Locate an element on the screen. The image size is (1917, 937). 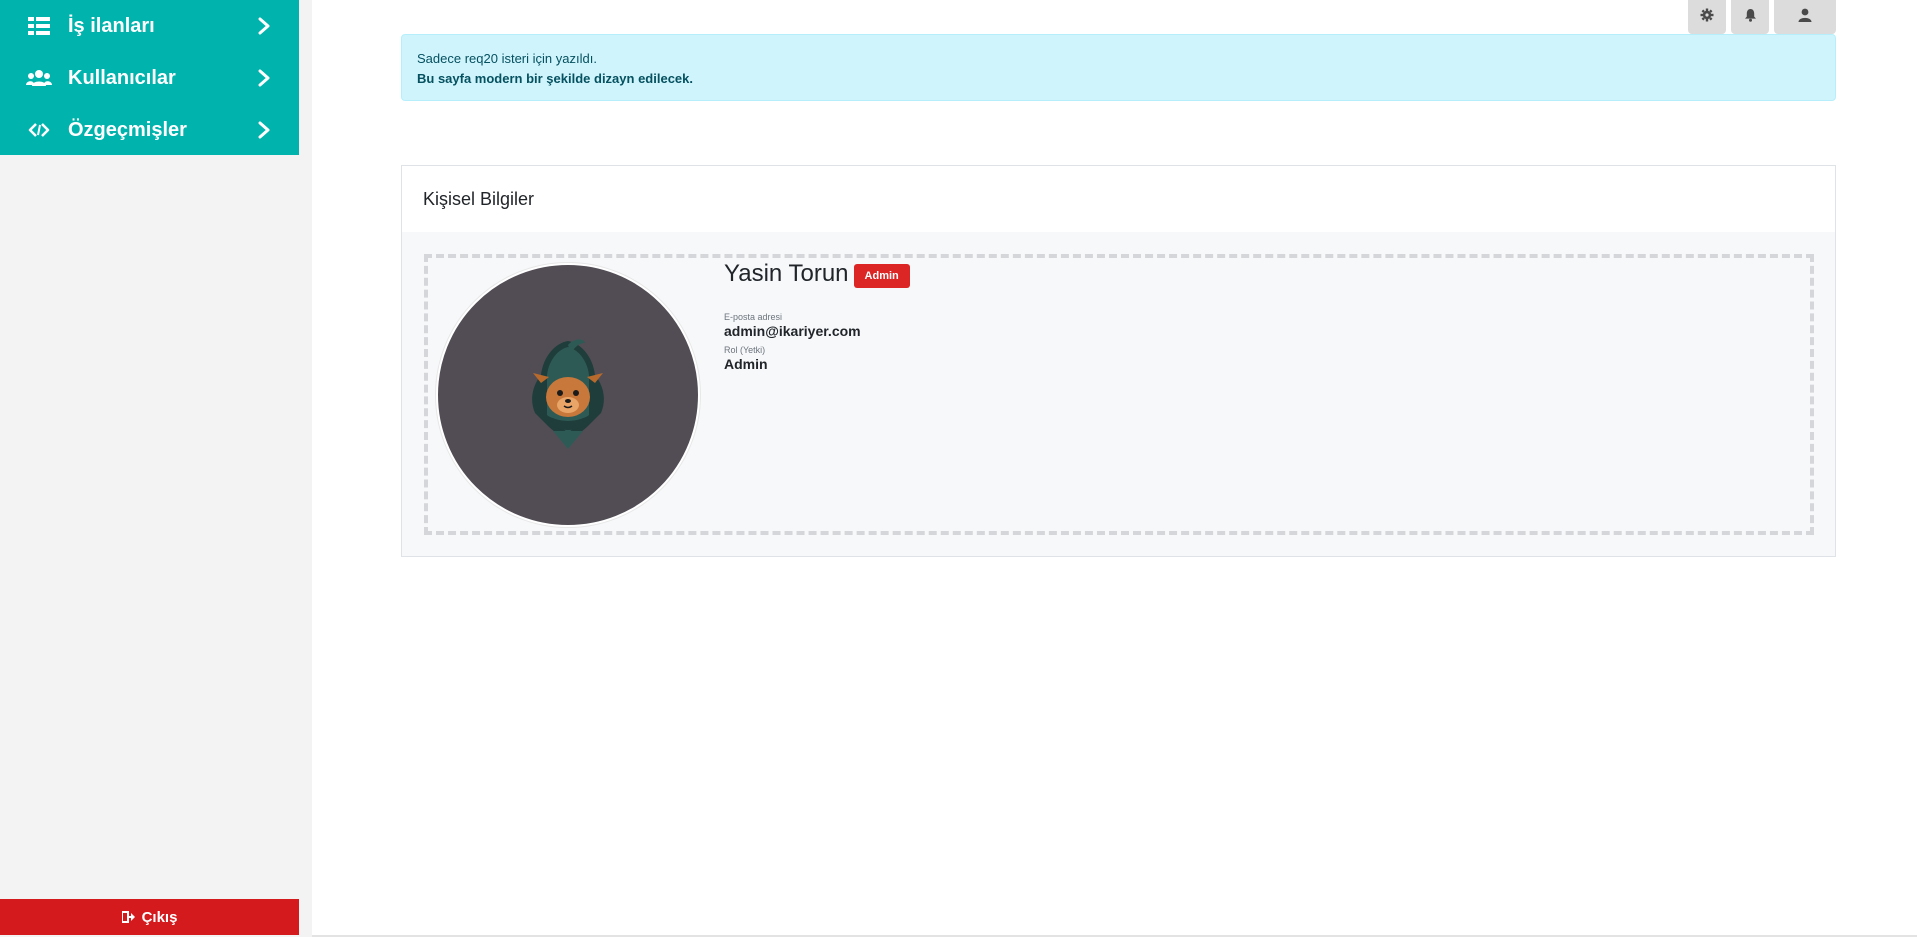
sidebar-item-users: Kullanıcılar is located at coordinates (149, 78).